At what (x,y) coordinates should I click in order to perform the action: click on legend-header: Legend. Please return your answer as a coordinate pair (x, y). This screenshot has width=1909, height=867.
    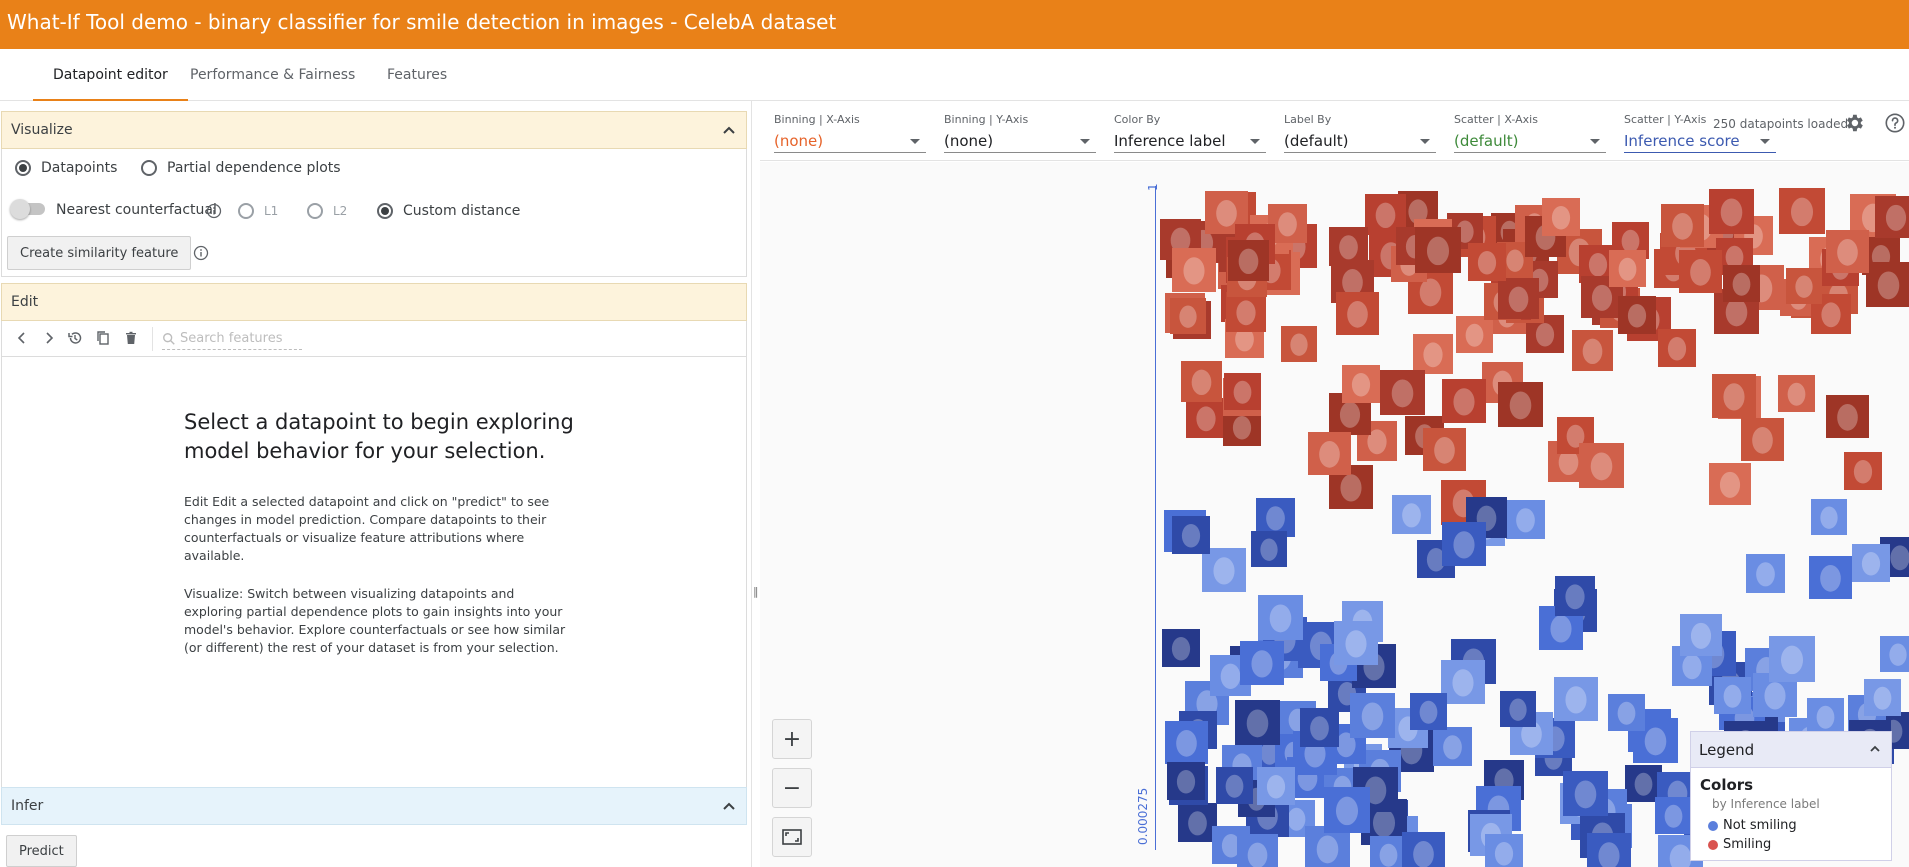
    Looking at the image, I should click on (1791, 750).